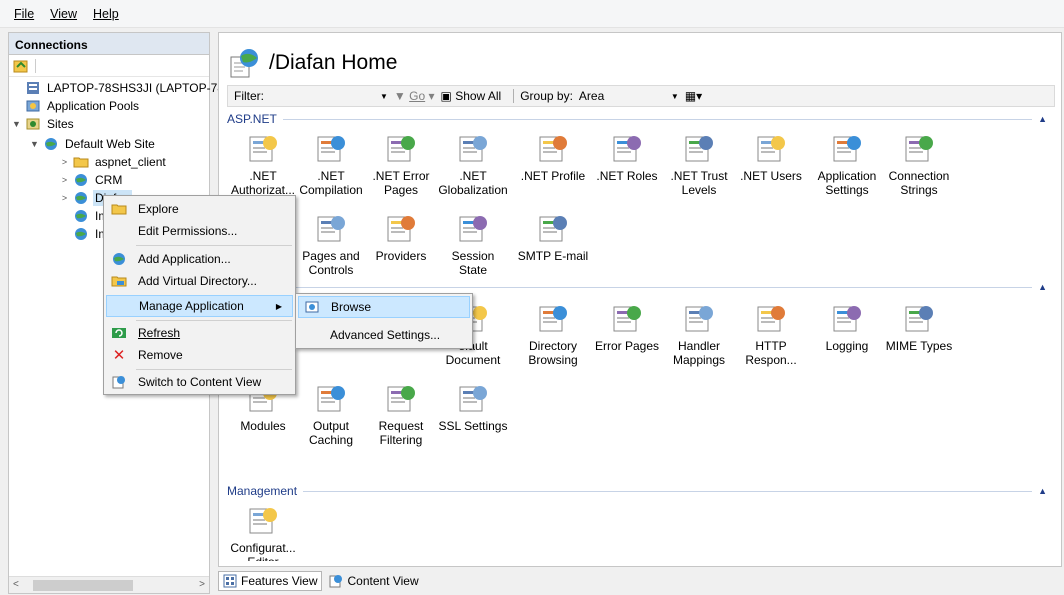 This screenshot has height=595, width=1064. What do you see at coordinates (384, 307) in the screenshot?
I see `menu-item-browse: Browse` at bounding box center [384, 307].